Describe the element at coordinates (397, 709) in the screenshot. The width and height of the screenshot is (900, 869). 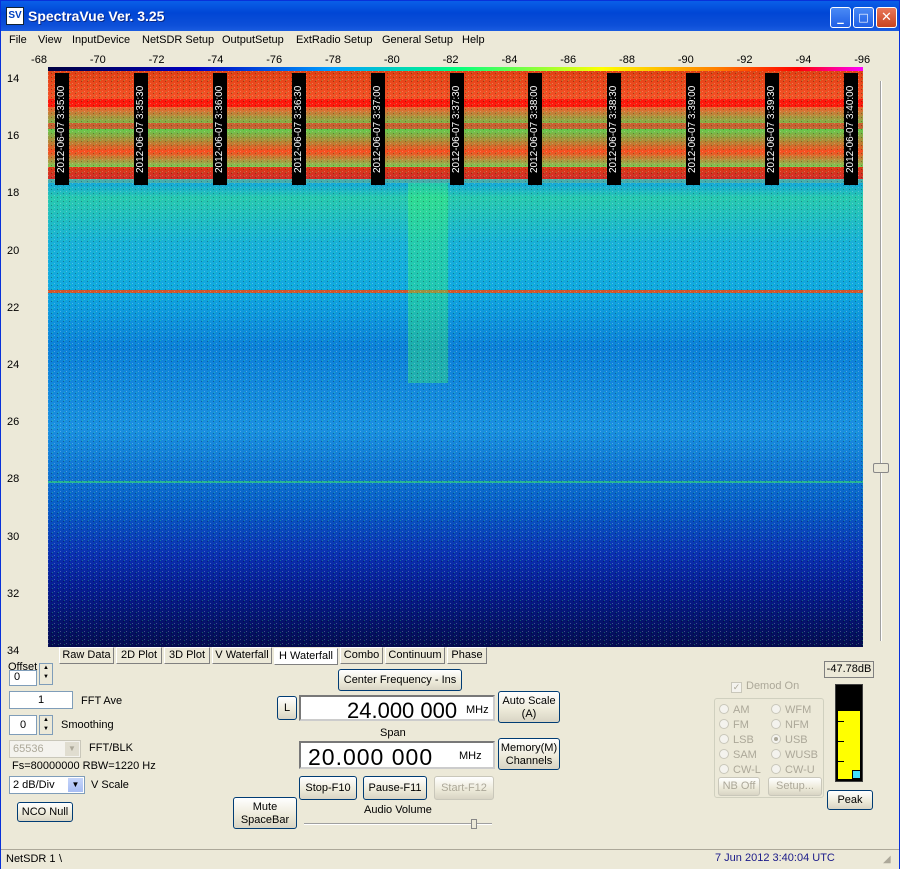
I see `center-frequency-display: 24.000 000 MHz` at that location.